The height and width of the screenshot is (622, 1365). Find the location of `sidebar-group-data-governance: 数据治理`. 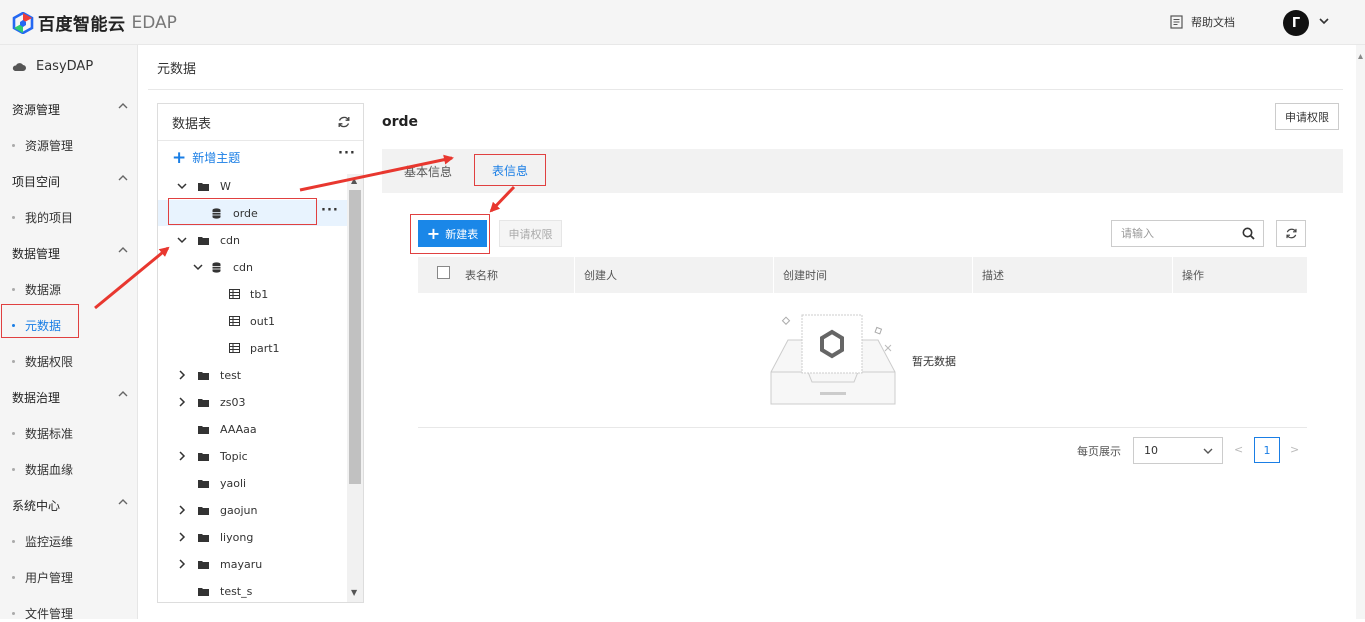

sidebar-group-data-governance: 数据治理 is located at coordinates (36, 397).